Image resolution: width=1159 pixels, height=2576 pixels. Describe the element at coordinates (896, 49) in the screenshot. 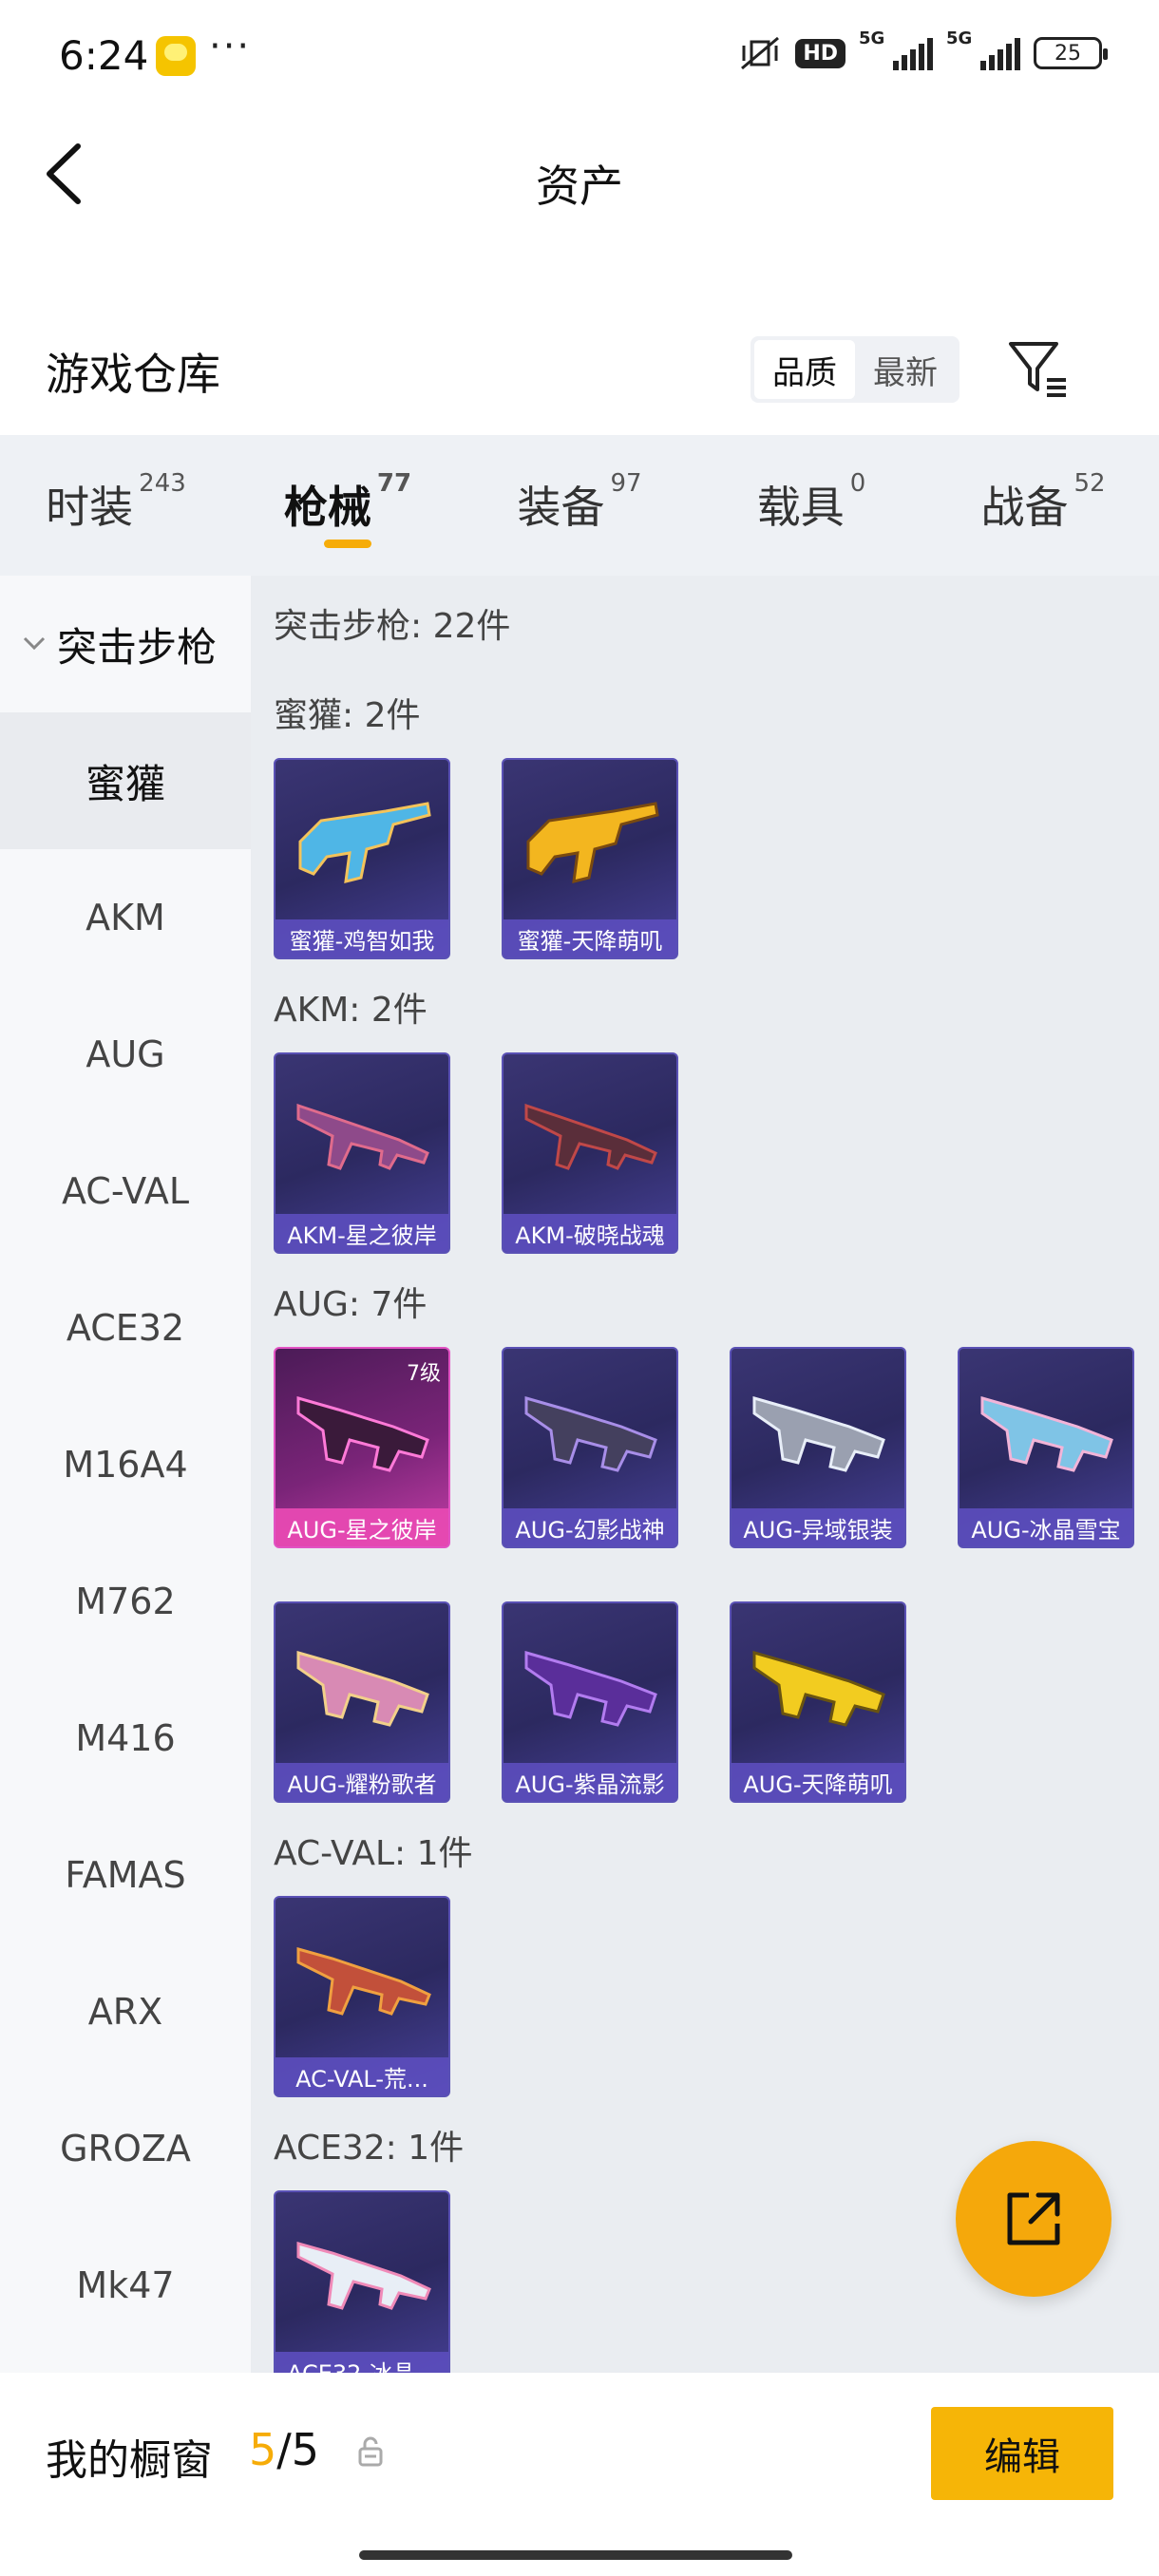

I see `signal-strength-icon: 5G` at that location.